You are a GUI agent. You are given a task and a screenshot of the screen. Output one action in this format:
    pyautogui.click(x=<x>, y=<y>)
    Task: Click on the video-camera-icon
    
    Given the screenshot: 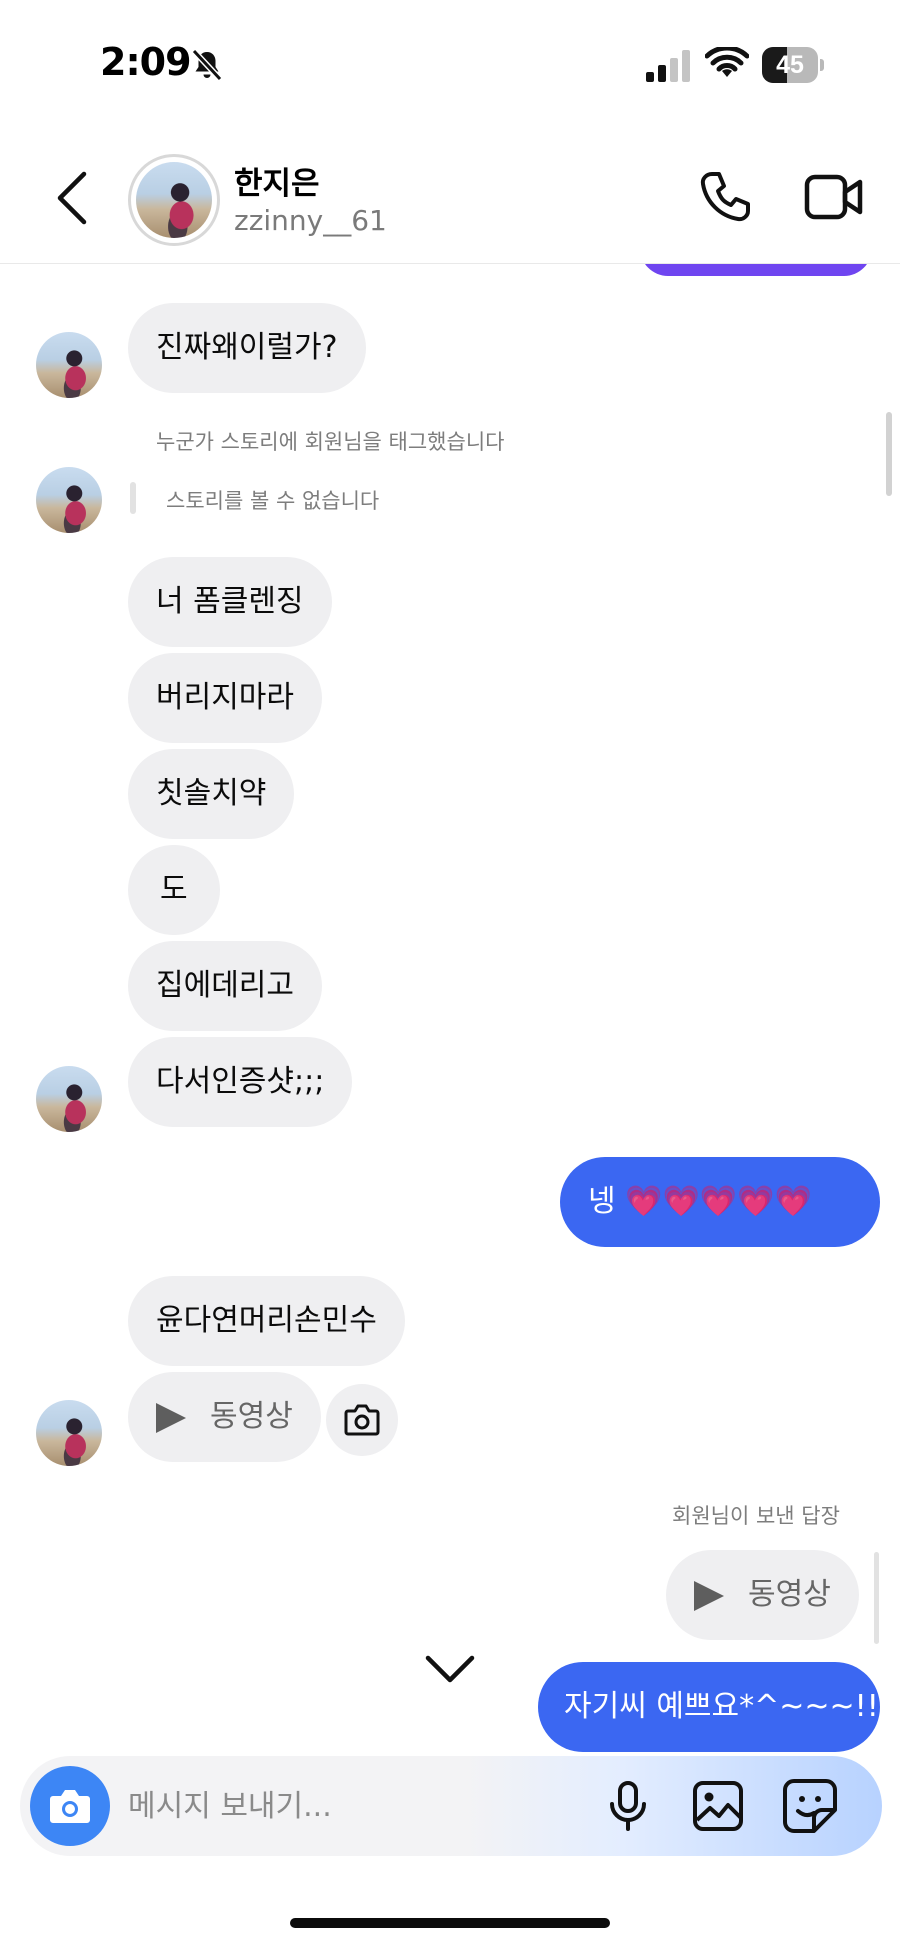 What is the action you would take?
    pyautogui.click(x=834, y=197)
    